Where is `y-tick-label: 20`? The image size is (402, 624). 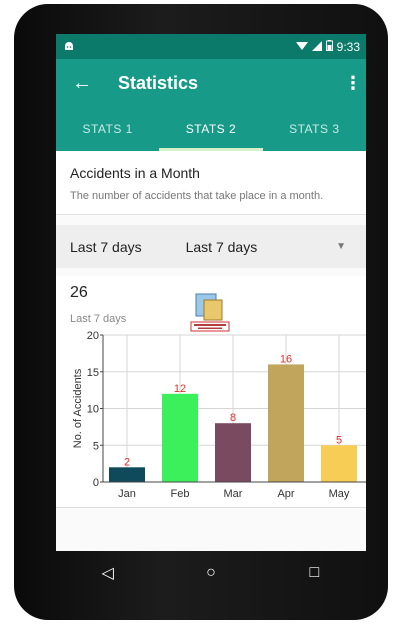 y-tick-label: 20 is located at coordinates (93, 336).